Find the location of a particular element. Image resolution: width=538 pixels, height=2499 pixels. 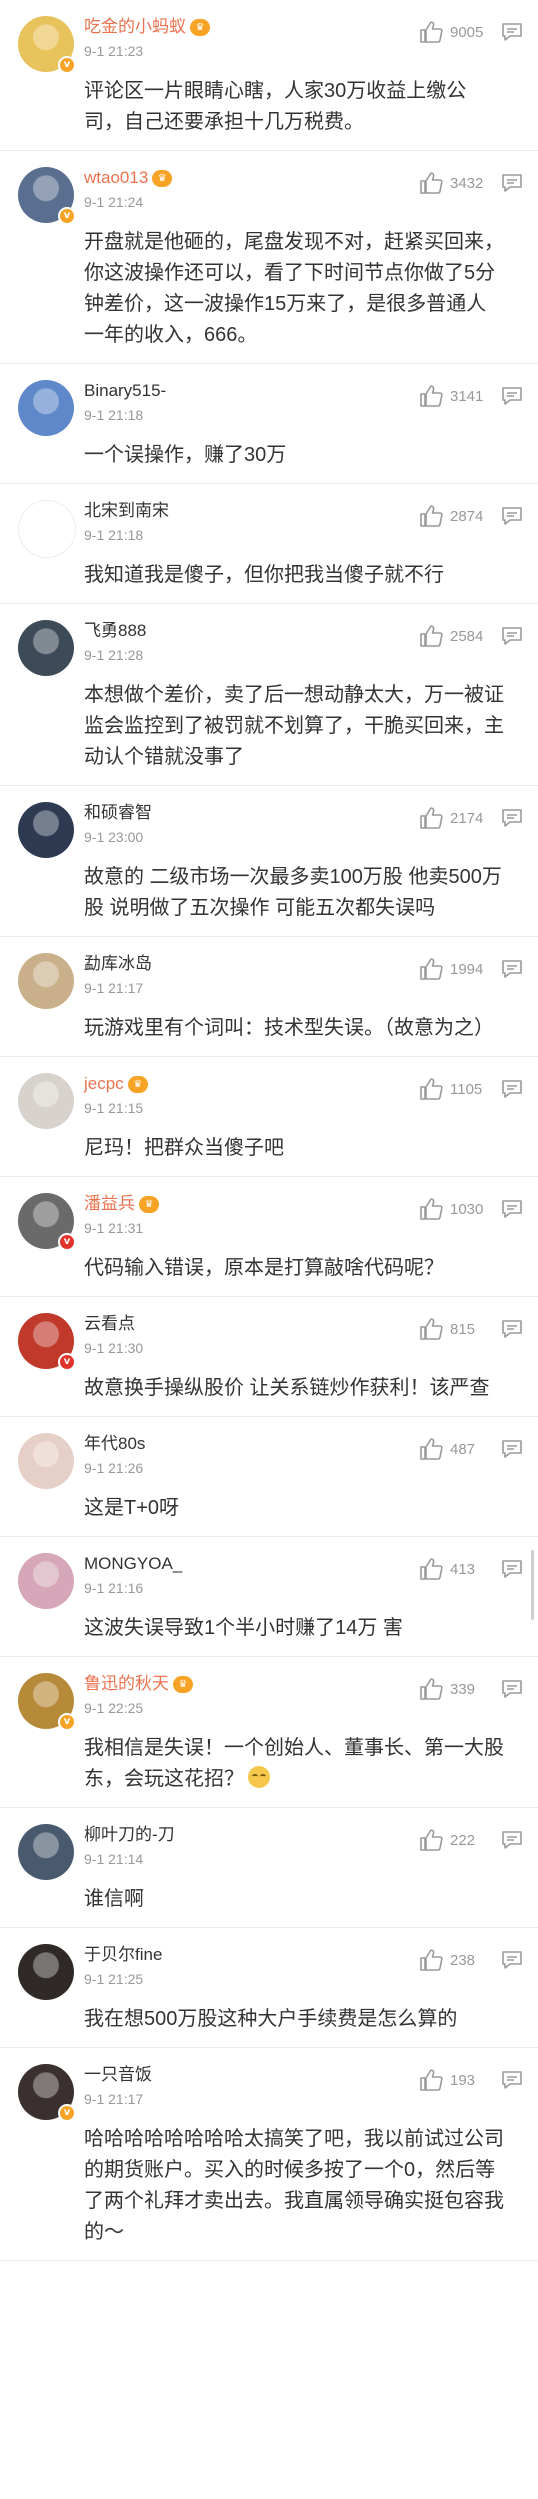

comment-actions: 339 is located at coordinates (471, 1689).